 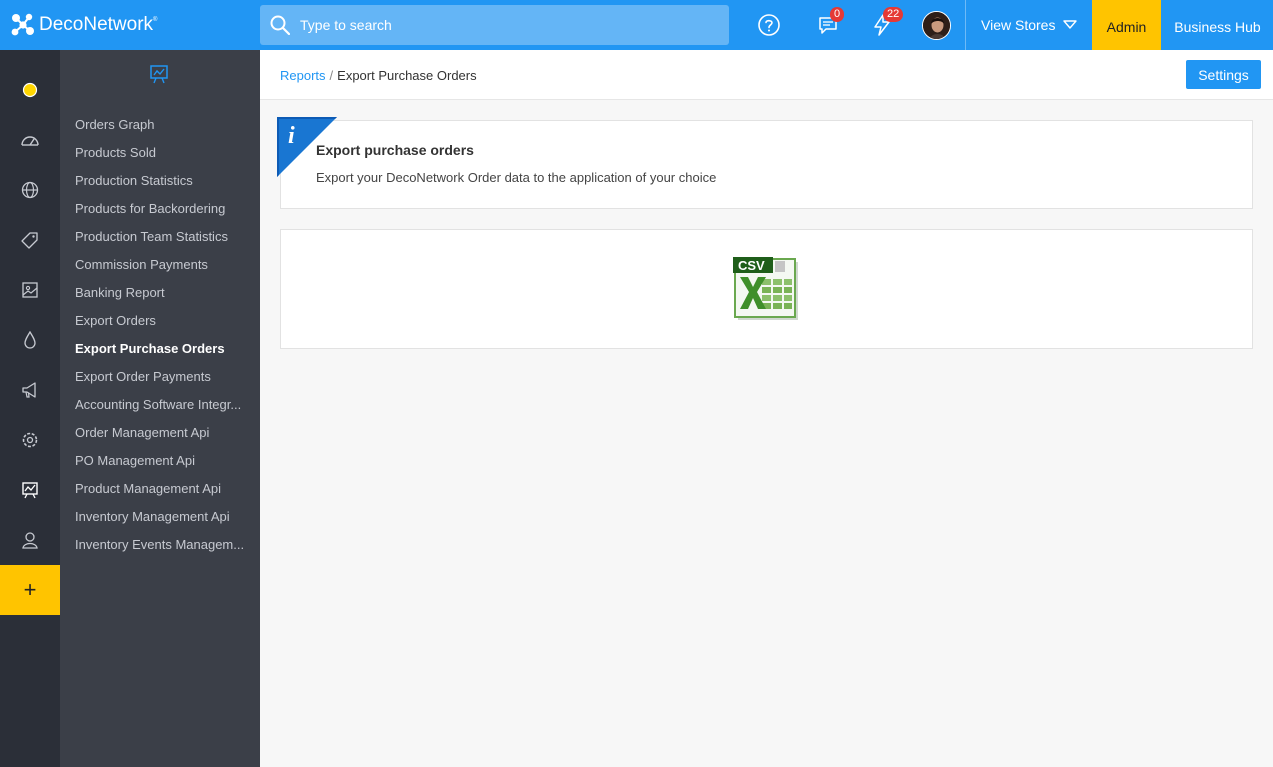 I want to click on search-box, so click(x=494, y=25).